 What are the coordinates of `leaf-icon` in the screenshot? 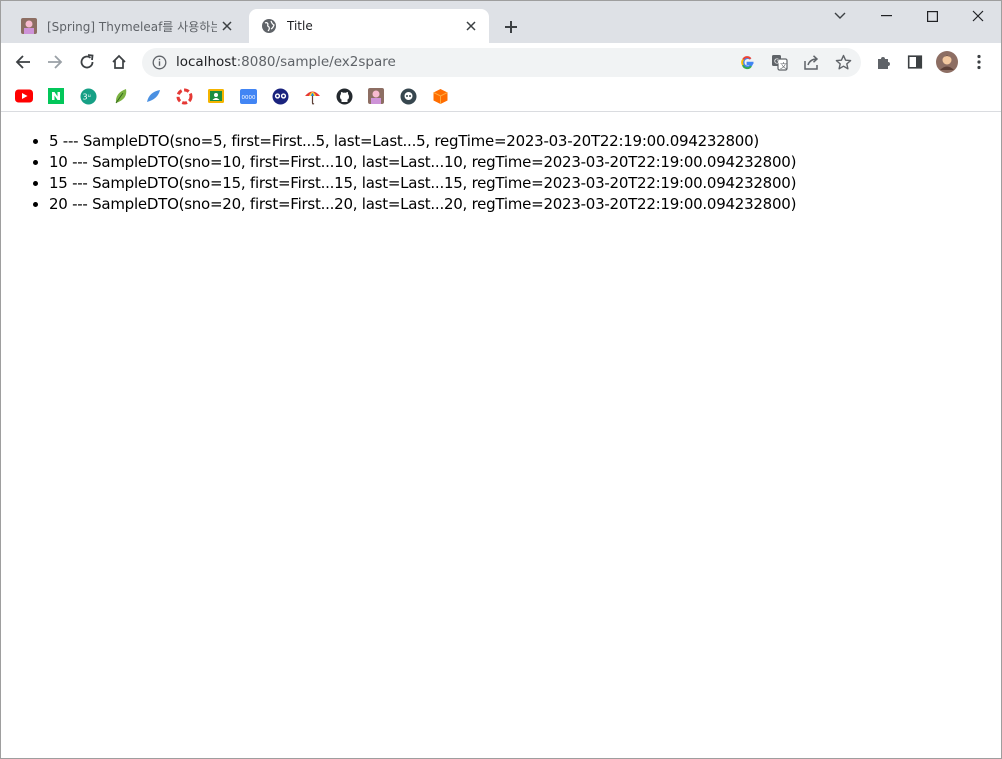 It's located at (121, 96).